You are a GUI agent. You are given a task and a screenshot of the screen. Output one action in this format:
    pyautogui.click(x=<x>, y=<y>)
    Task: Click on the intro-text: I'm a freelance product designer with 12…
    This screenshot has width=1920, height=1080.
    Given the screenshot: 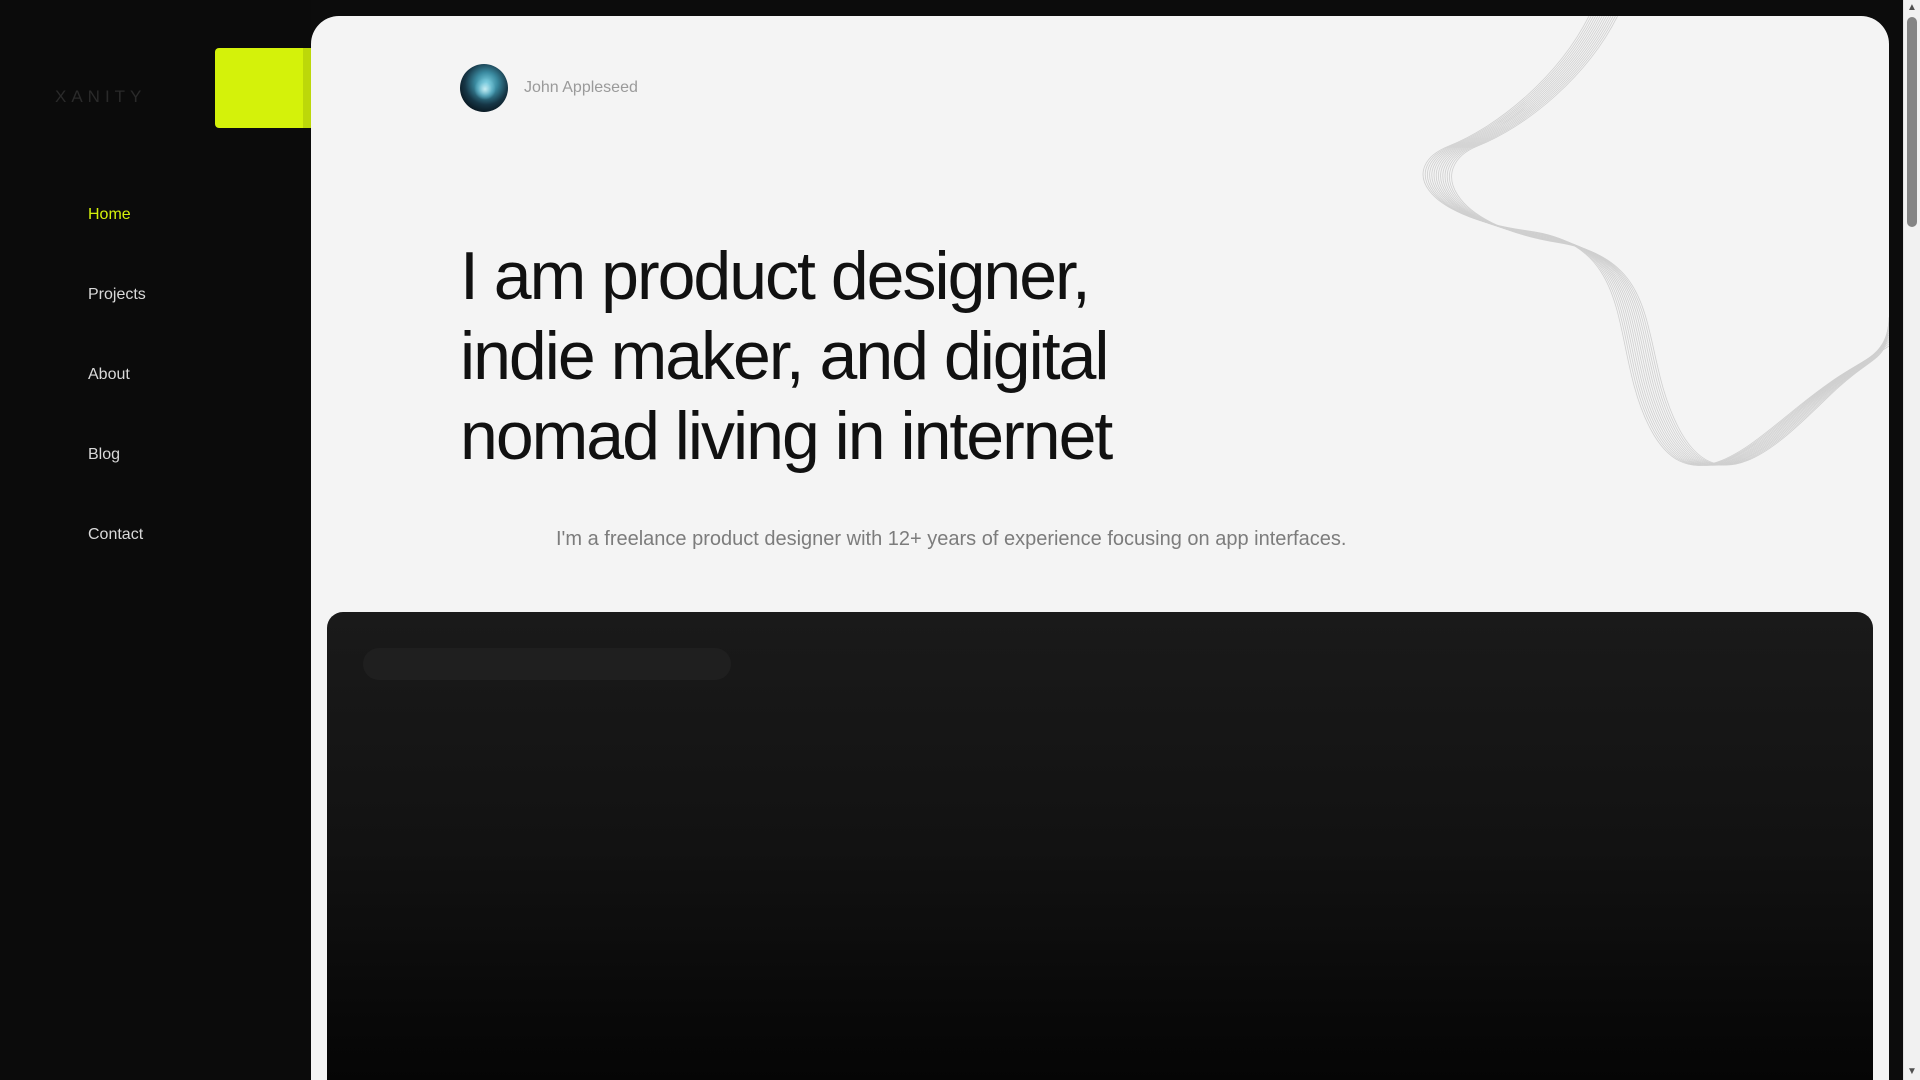 What is the action you would take?
    pyautogui.click(x=951, y=539)
    